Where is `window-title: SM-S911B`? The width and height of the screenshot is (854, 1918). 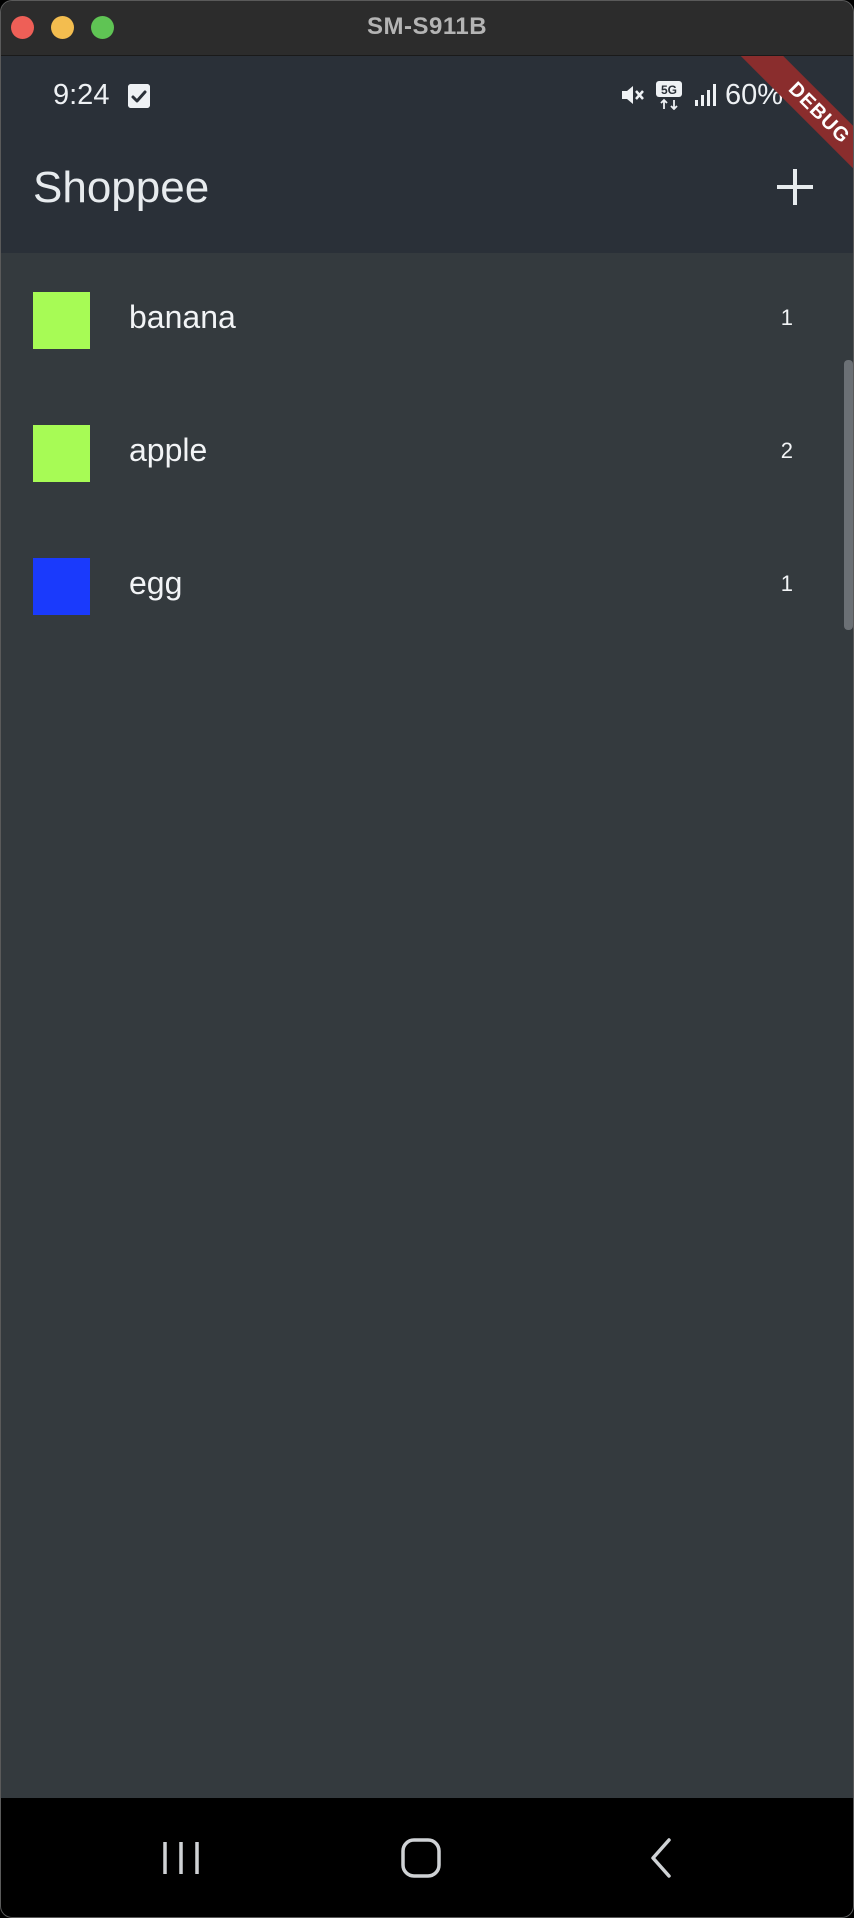 window-title: SM-S911B is located at coordinates (427, 26).